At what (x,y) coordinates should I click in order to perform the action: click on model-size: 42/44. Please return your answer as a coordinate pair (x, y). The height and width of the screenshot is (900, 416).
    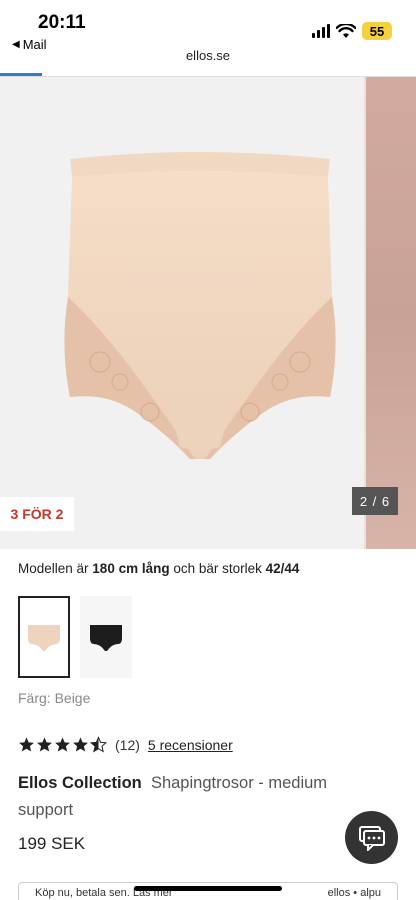
    Looking at the image, I should click on (282, 568).